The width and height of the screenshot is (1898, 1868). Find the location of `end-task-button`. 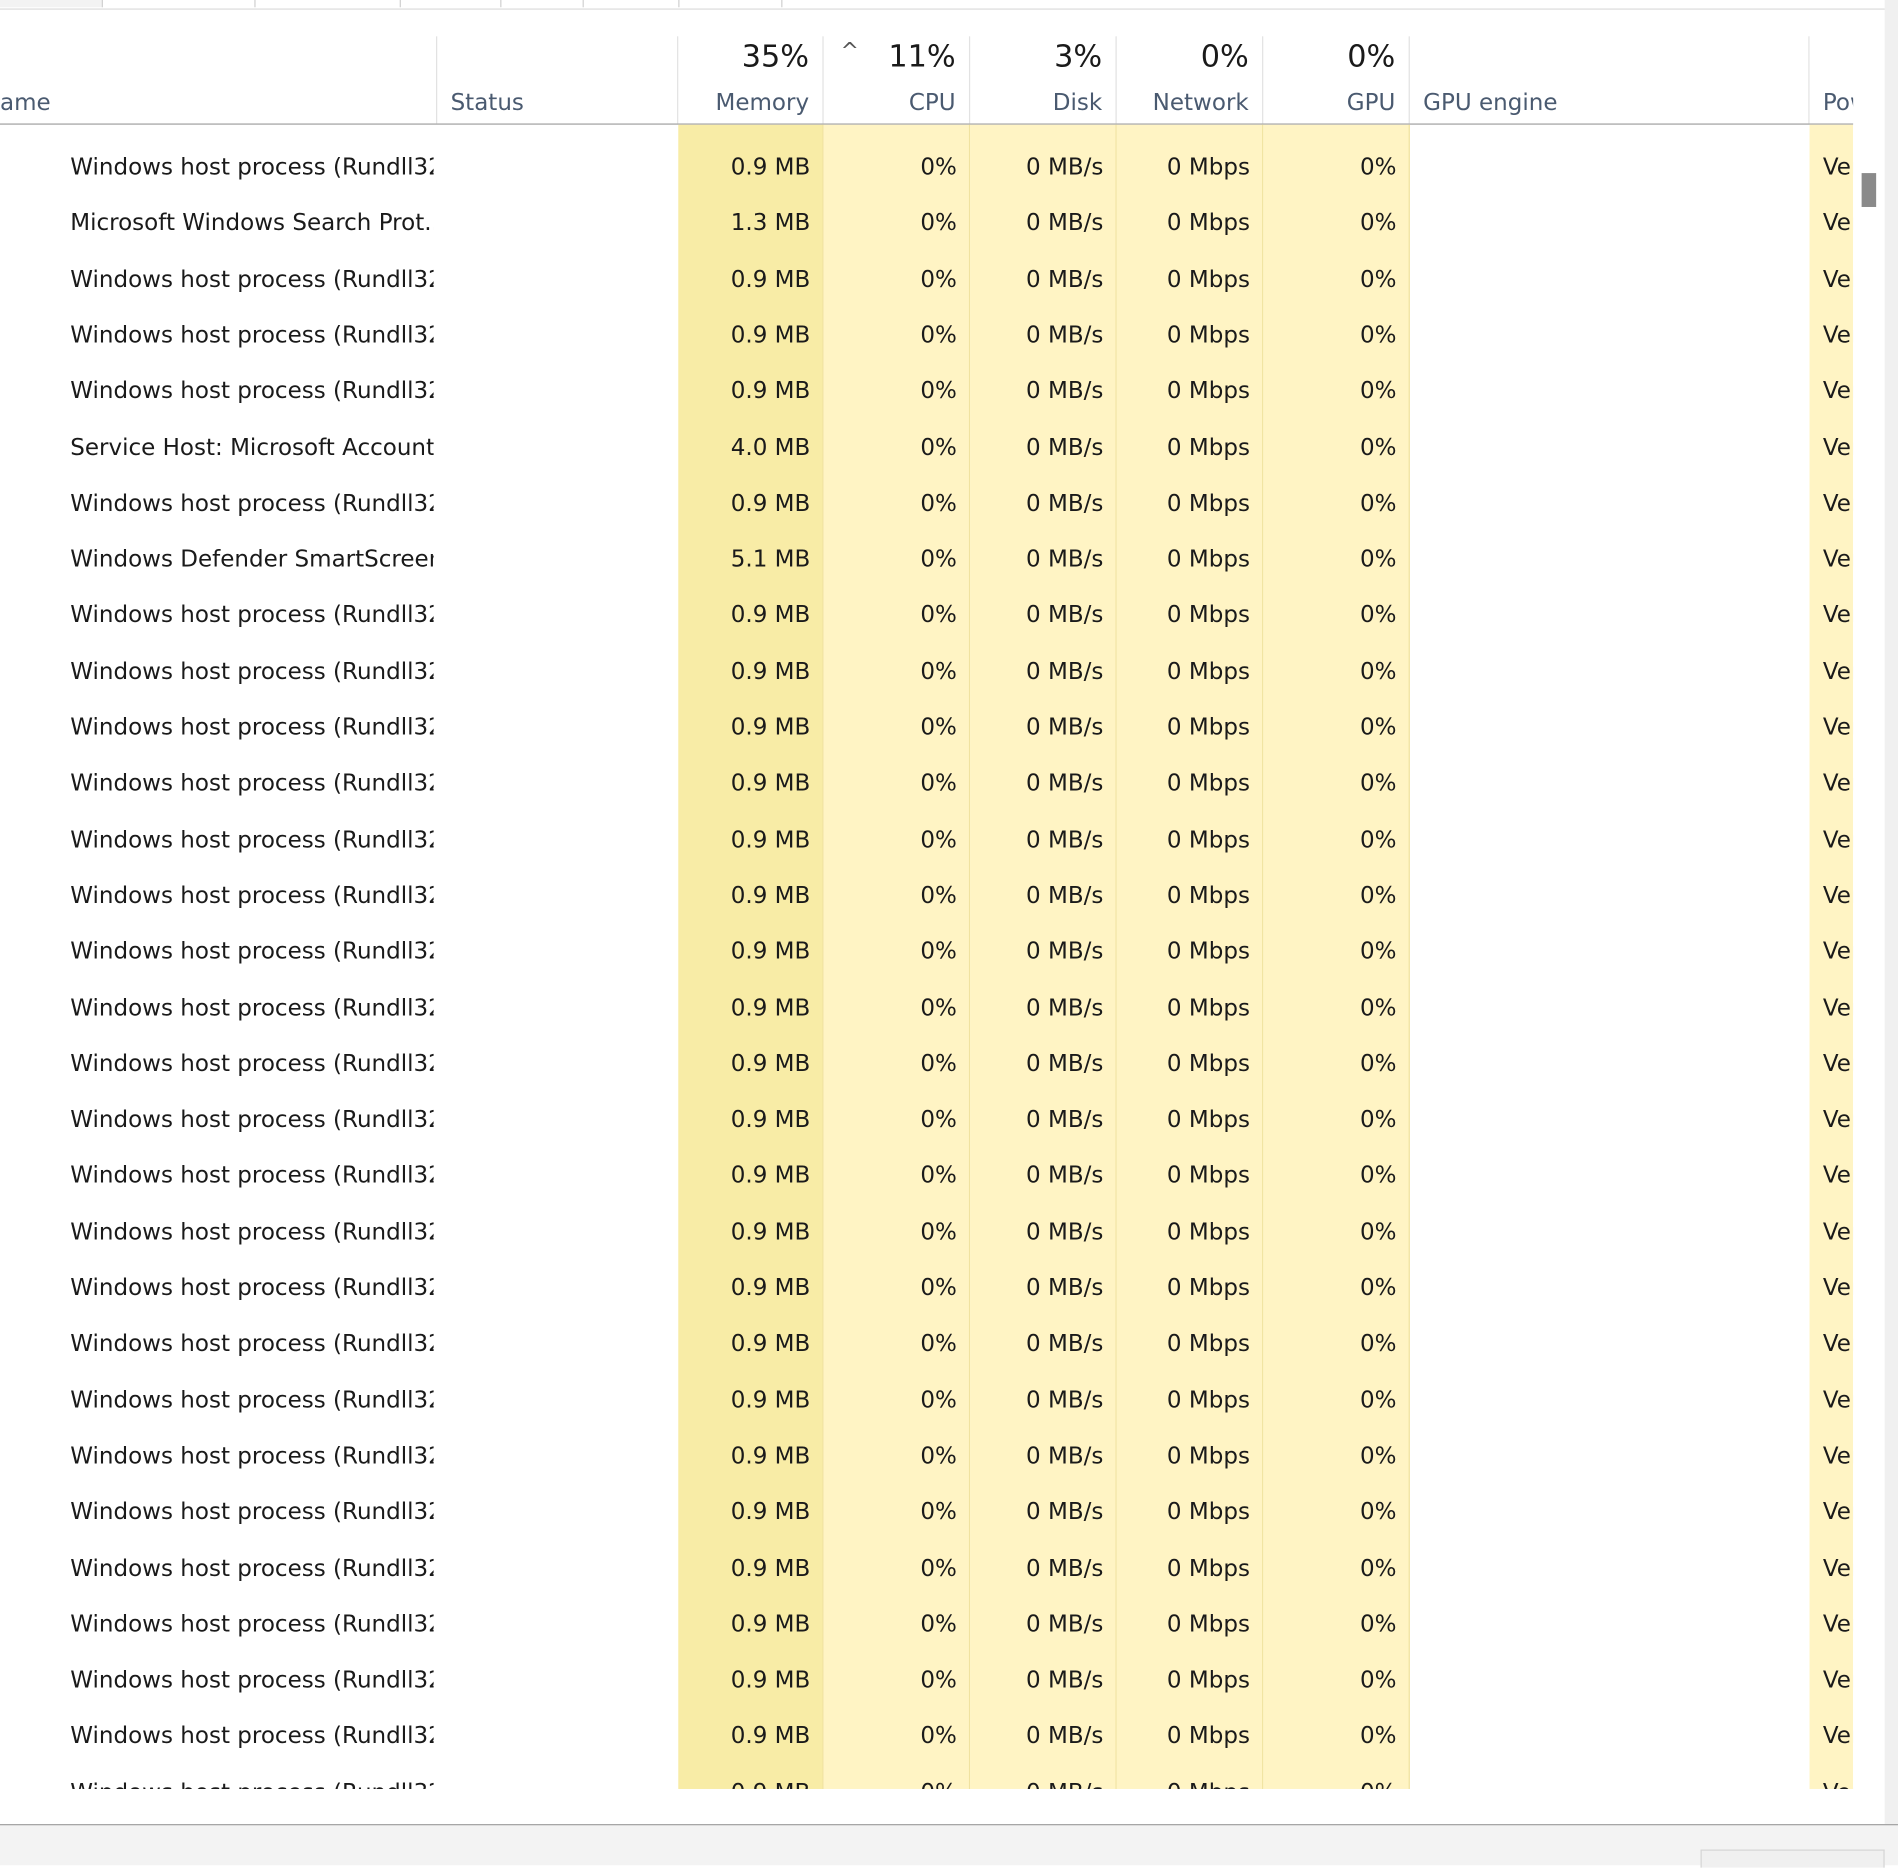

end-task-button is located at coordinates (1792, 1858).